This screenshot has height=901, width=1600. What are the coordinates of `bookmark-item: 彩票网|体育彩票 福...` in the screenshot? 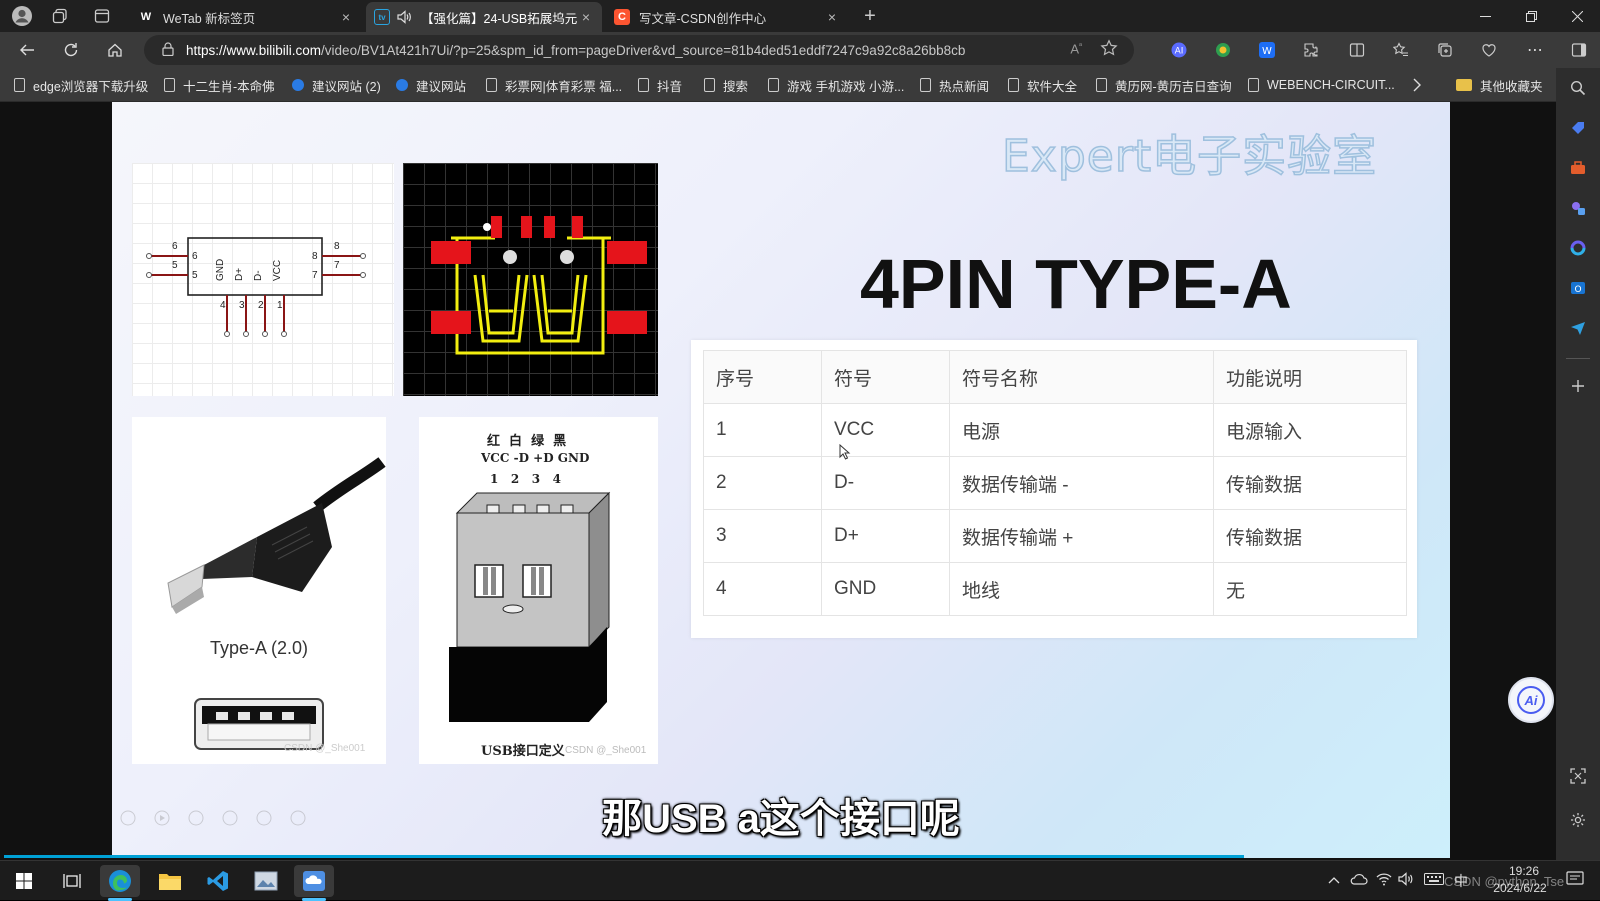 It's located at (554, 85).